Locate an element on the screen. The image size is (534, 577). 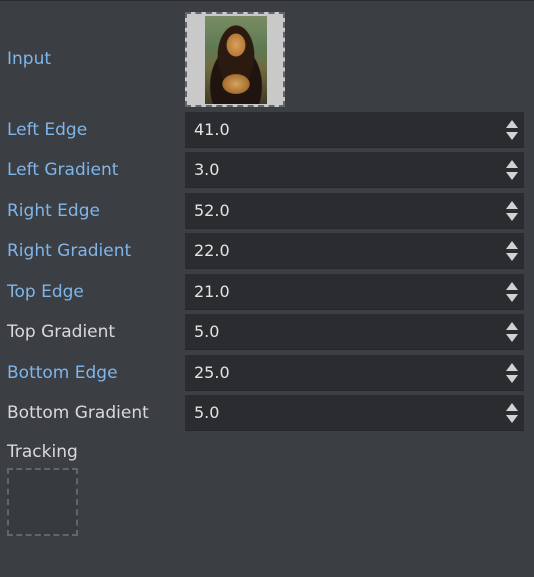
left-gradient-field: 3.0 is located at coordinates (354, 170).